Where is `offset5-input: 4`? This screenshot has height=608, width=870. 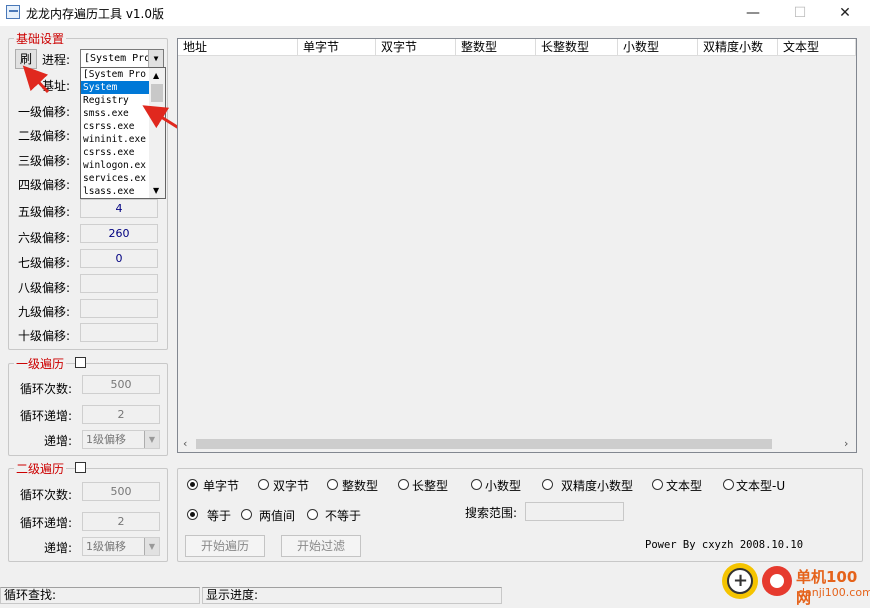
offset5-input: 4 is located at coordinates (119, 208).